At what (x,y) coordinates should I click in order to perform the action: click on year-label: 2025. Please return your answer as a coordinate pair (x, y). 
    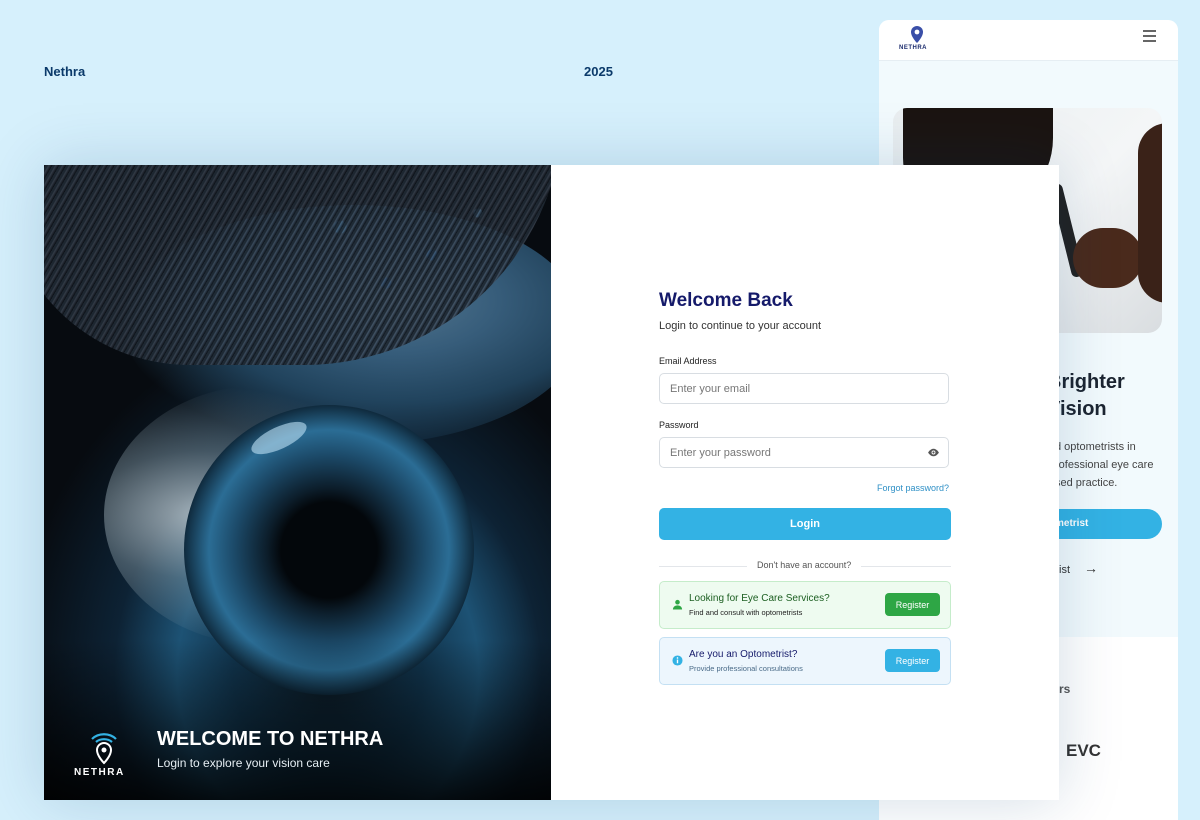
    Looking at the image, I should click on (598, 71).